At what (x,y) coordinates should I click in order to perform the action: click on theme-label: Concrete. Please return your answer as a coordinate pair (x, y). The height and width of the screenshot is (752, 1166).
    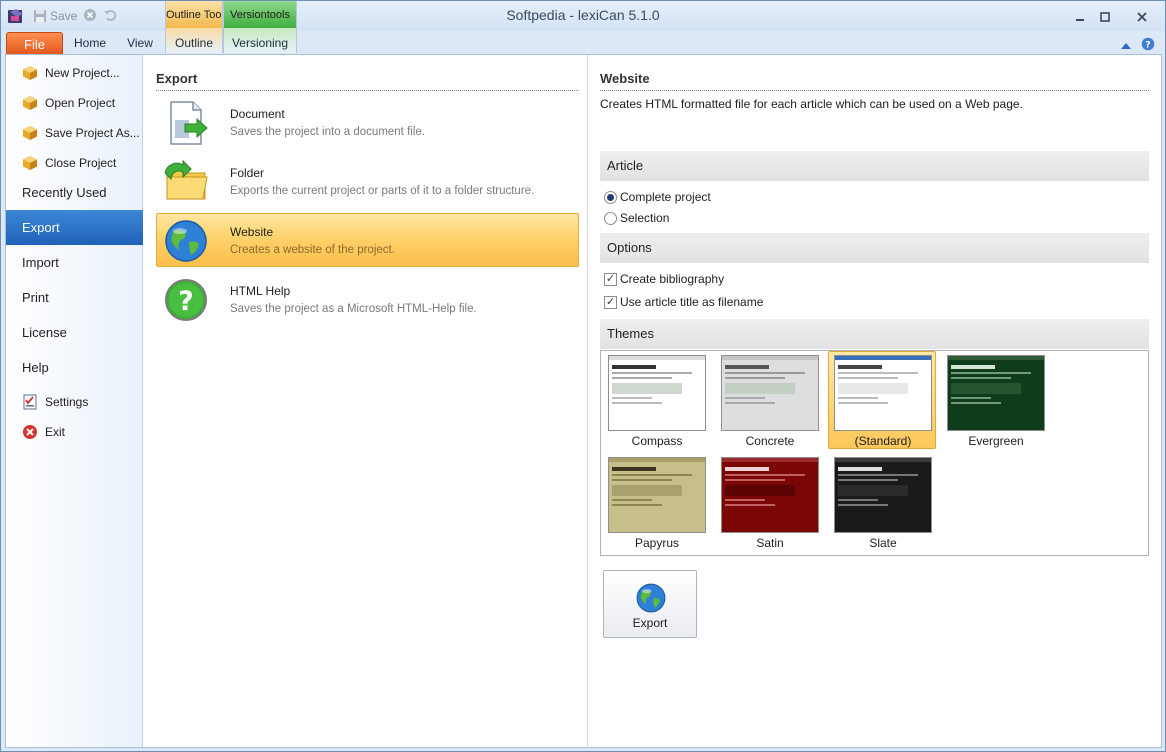
    Looking at the image, I should click on (770, 441).